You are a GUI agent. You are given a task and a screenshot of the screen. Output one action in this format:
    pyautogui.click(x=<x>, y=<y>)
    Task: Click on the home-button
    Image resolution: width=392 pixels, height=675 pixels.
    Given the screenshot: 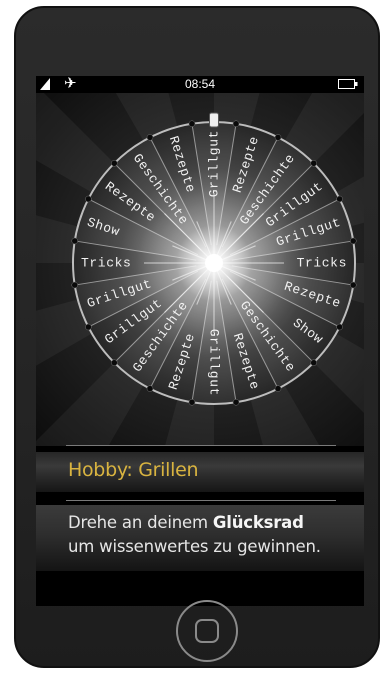 What is the action you would take?
    pyautogui.click(x=207, y=631)
    